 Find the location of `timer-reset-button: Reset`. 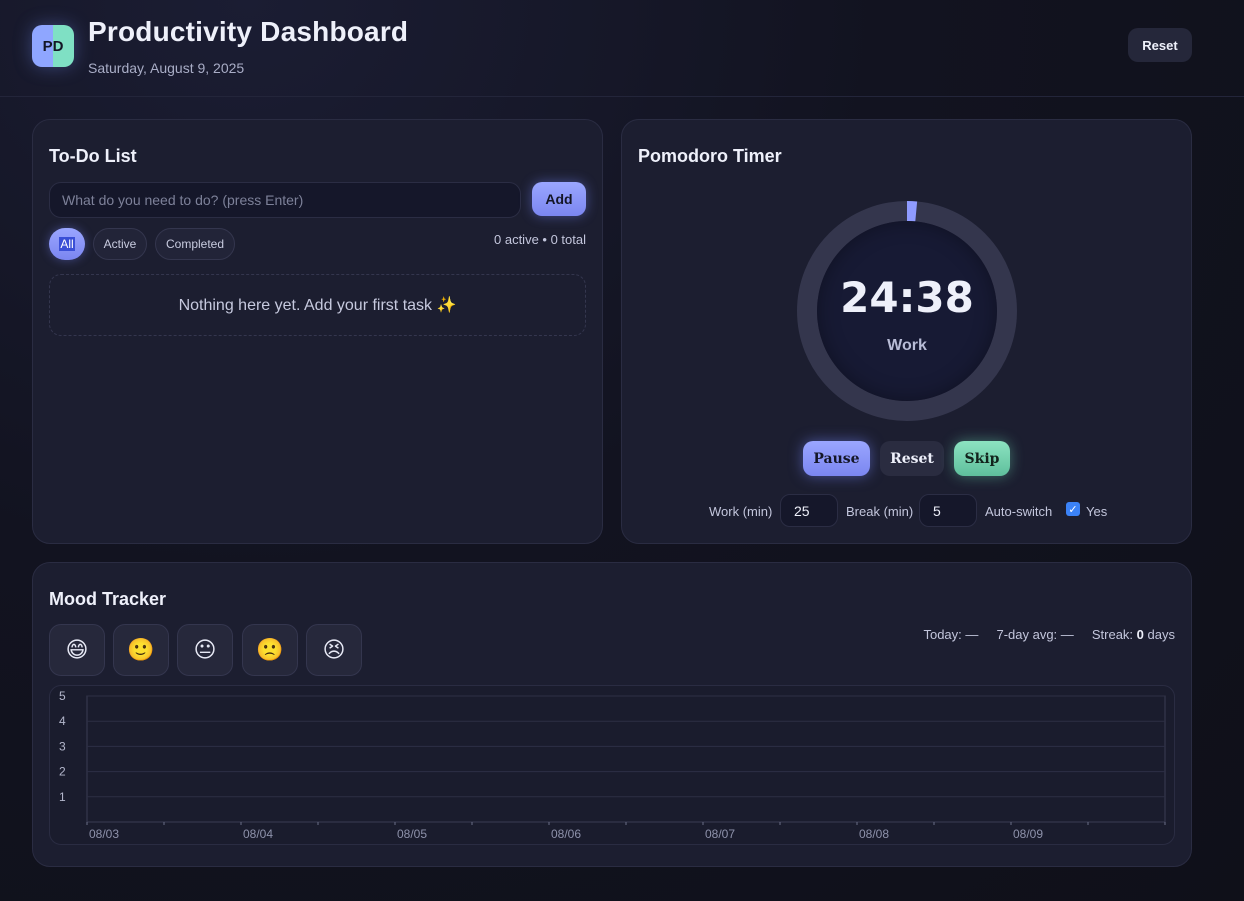

timer-reset-button: Reset is located at coordinates (912, 458).